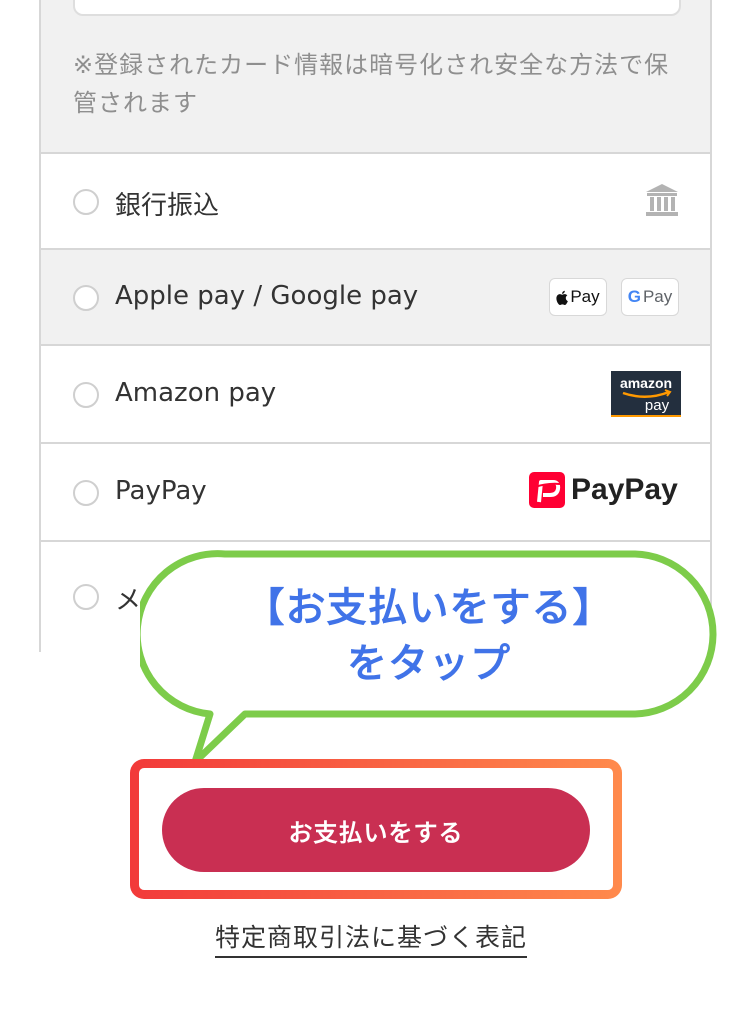 This screenshot has width=751, height=1024. I want to click on submit-payment-button: お支払いをする, so click(376, 830).